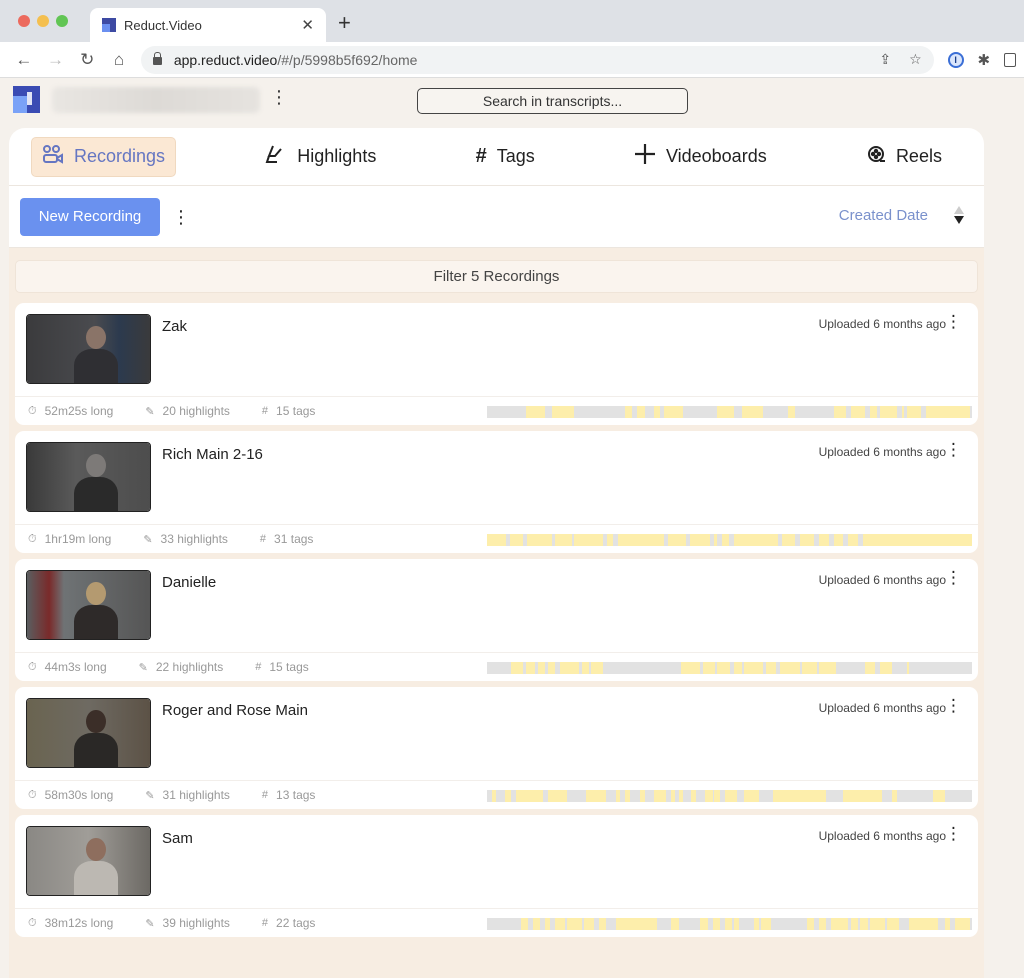 The height and width of the screenshot is (978, 1024). What do you see at coordinates (279, 97) in the screenshot?
I see `project-more-icon: ⋮` at bounding box center [279, 97].